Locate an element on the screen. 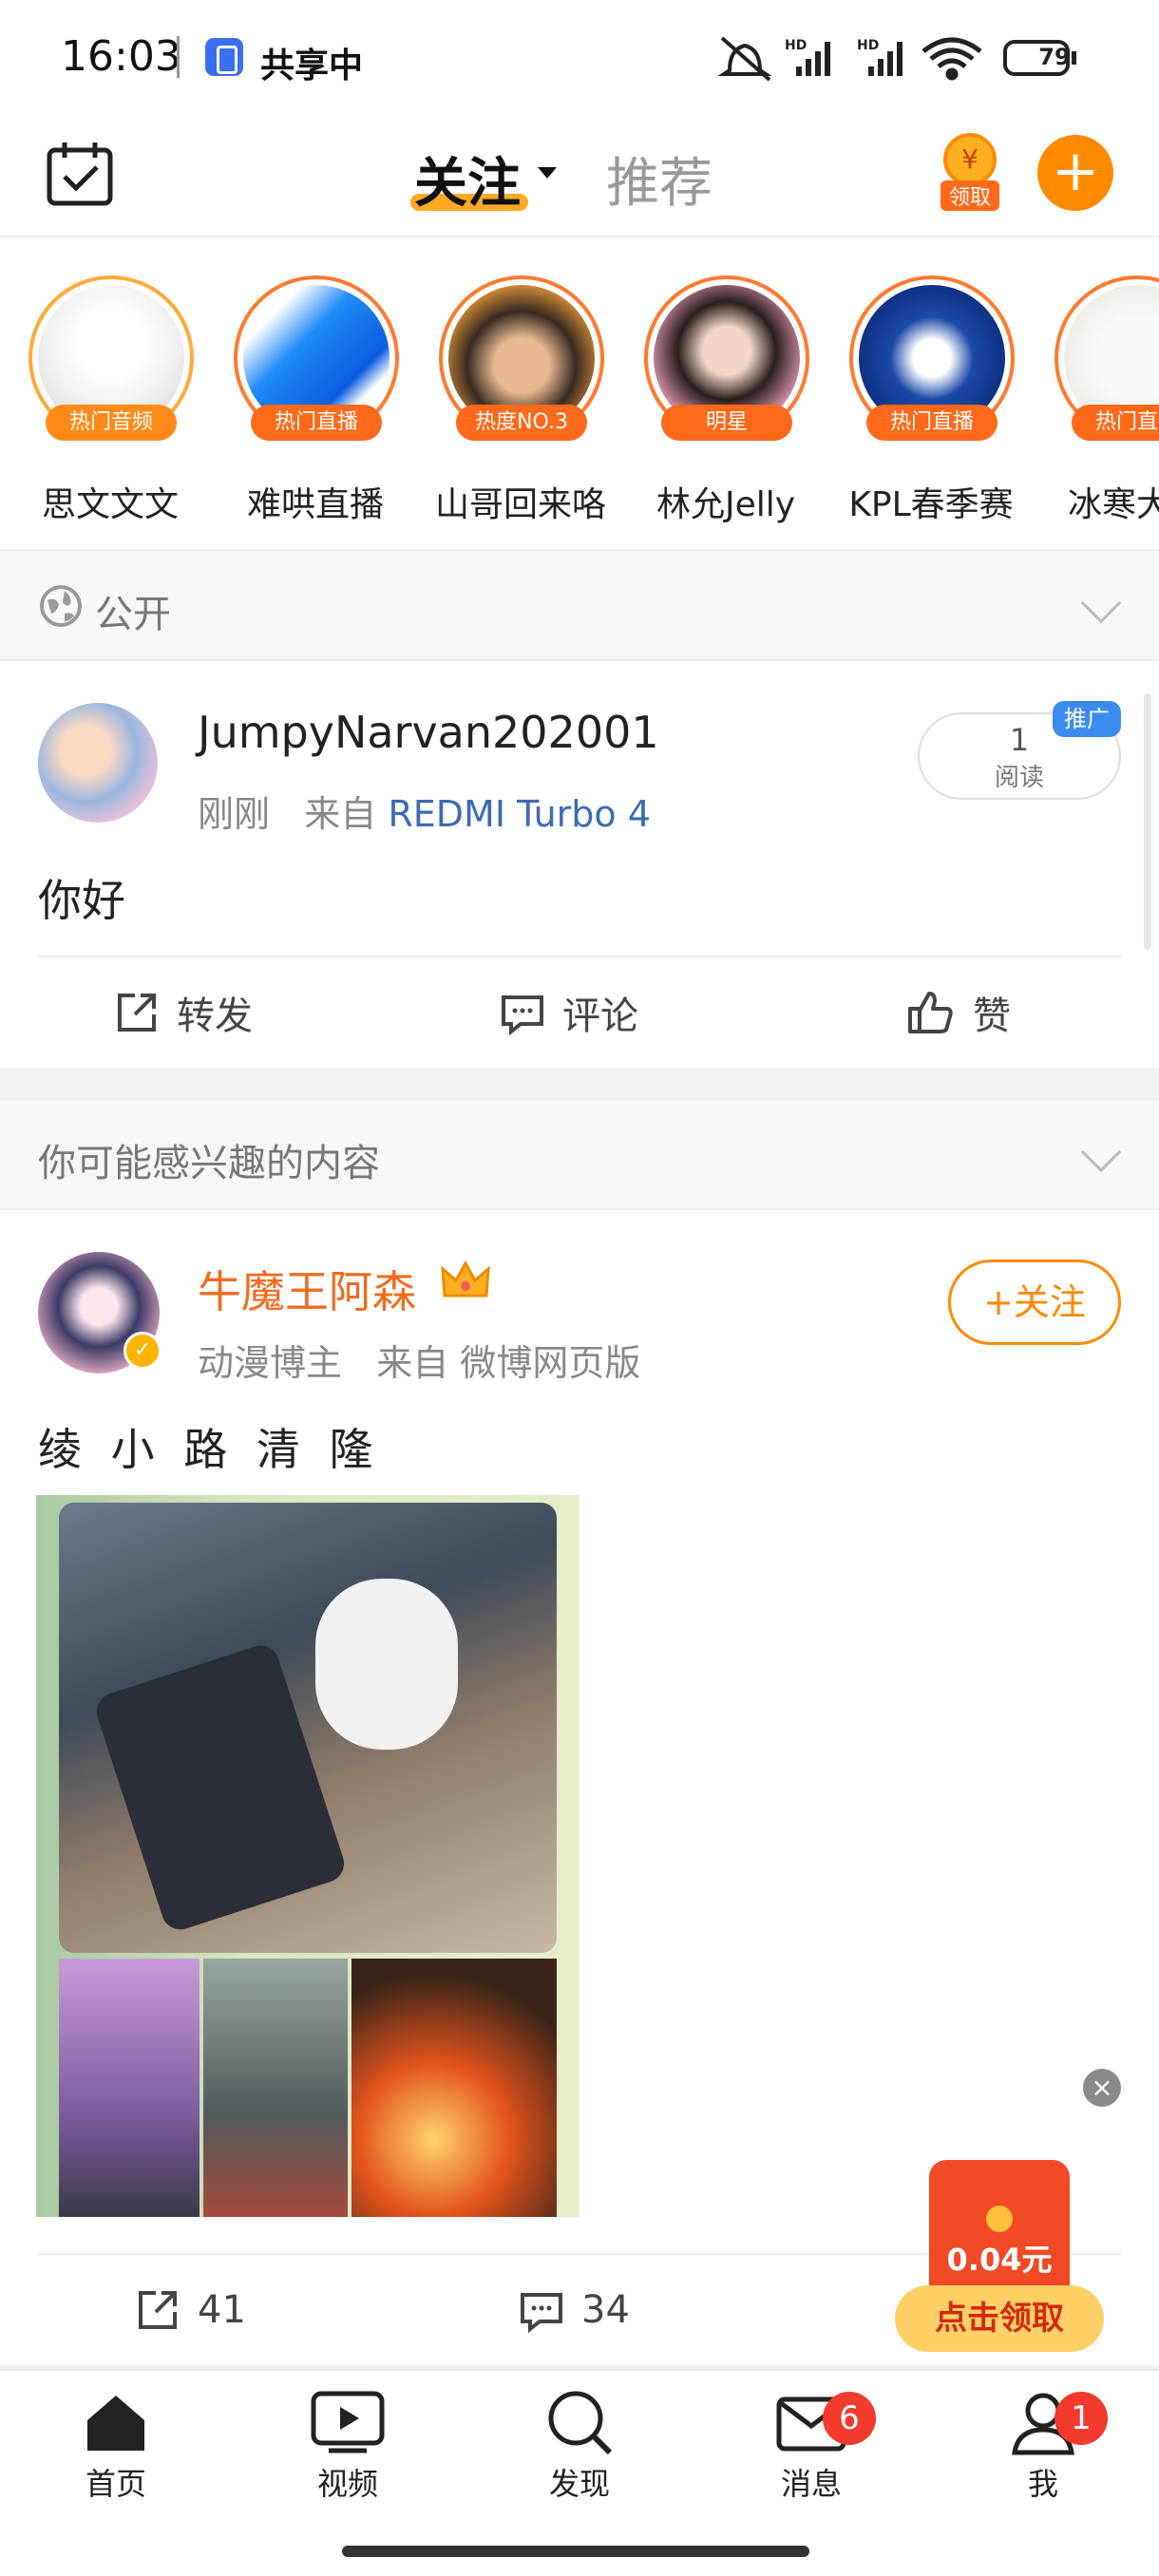 Image resolution: width=1159 pixels, height=2576 pixels. post-image-main is located at coordinates (308, 1728).